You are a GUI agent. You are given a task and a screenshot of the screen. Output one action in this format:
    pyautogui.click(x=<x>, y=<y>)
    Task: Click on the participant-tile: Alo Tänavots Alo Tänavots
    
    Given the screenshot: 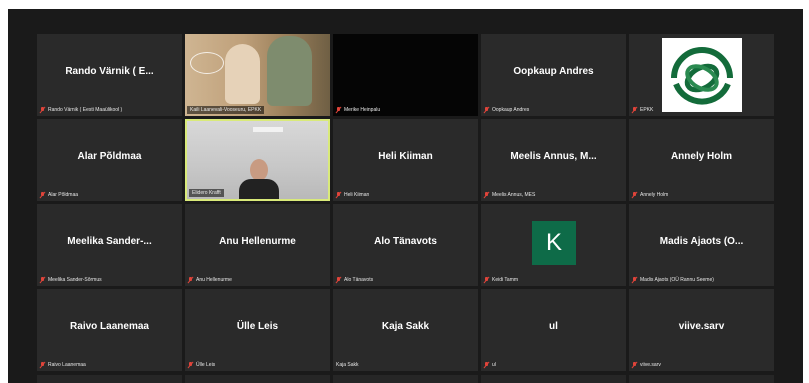 What is the action you would take?
    pyautogui.click(x=405, y=245)
    